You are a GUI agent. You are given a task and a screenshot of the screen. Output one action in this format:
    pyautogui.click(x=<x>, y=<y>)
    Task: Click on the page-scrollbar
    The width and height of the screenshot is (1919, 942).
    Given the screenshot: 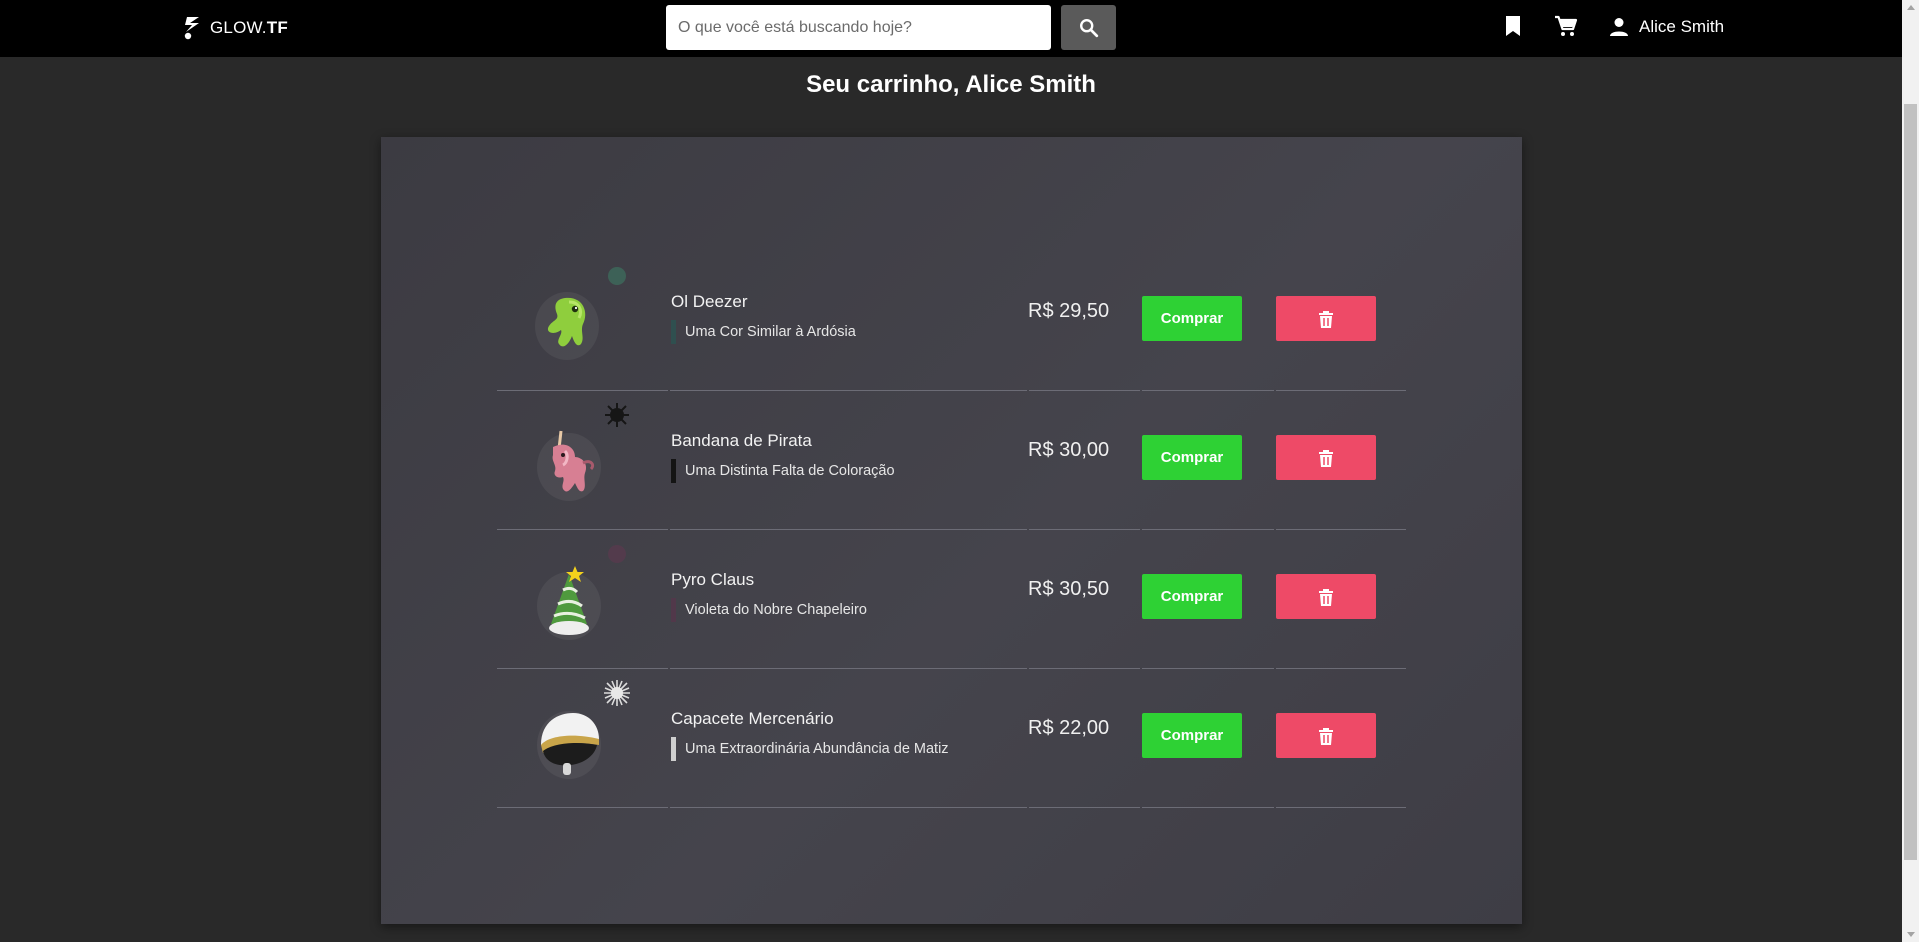 What is the action you would take?
    pyautogui.click(x=1910, y=471)
    